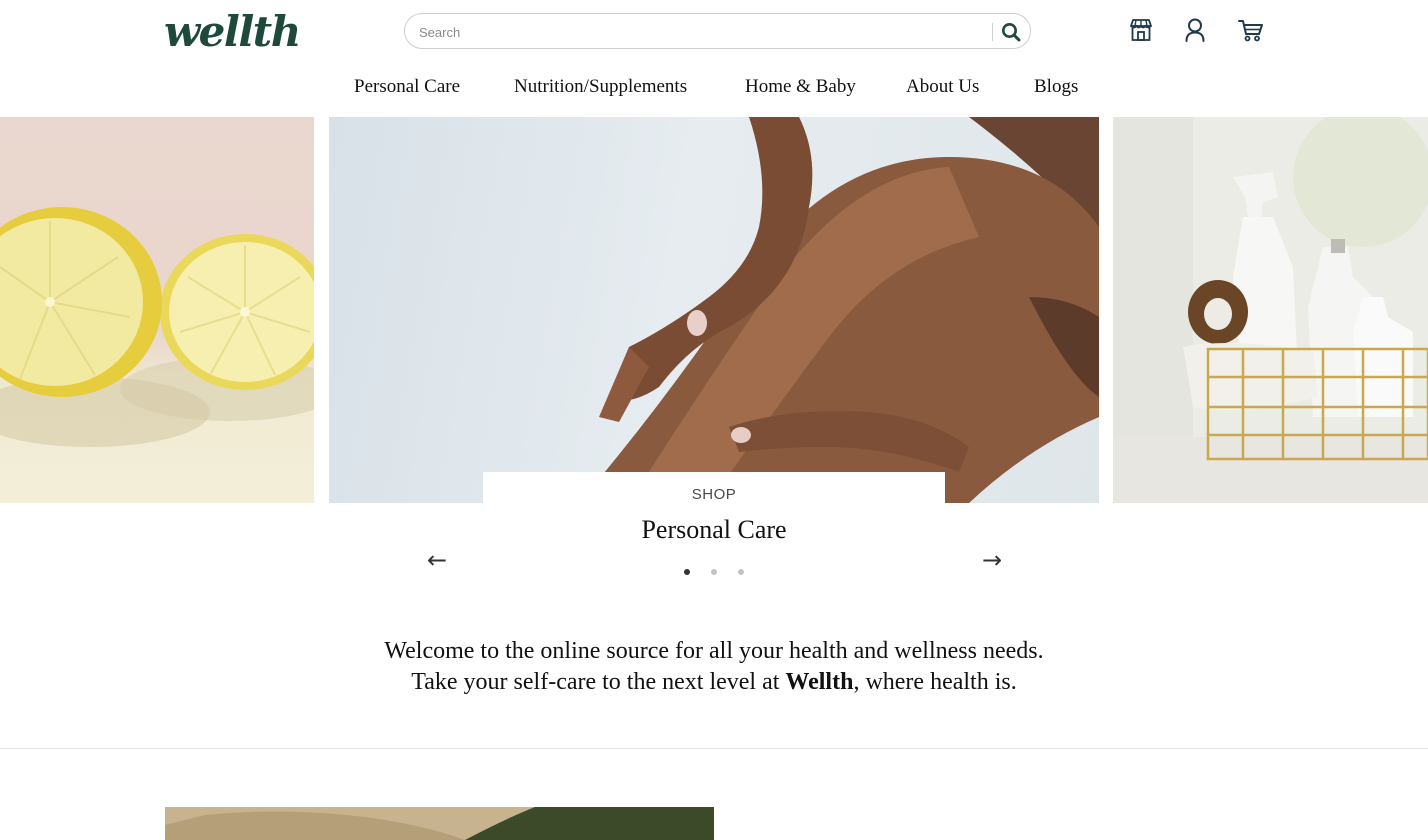 The image size is (1428, 840). I want to click on search-button, so click(1011, 32).